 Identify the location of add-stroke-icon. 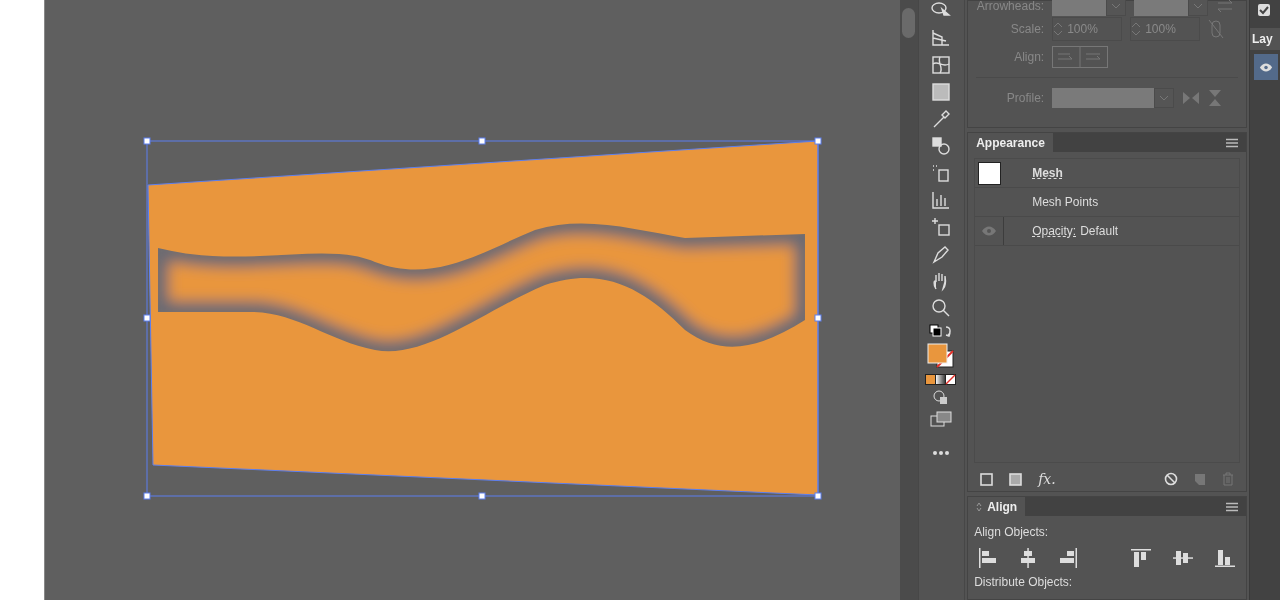
(987, 479).